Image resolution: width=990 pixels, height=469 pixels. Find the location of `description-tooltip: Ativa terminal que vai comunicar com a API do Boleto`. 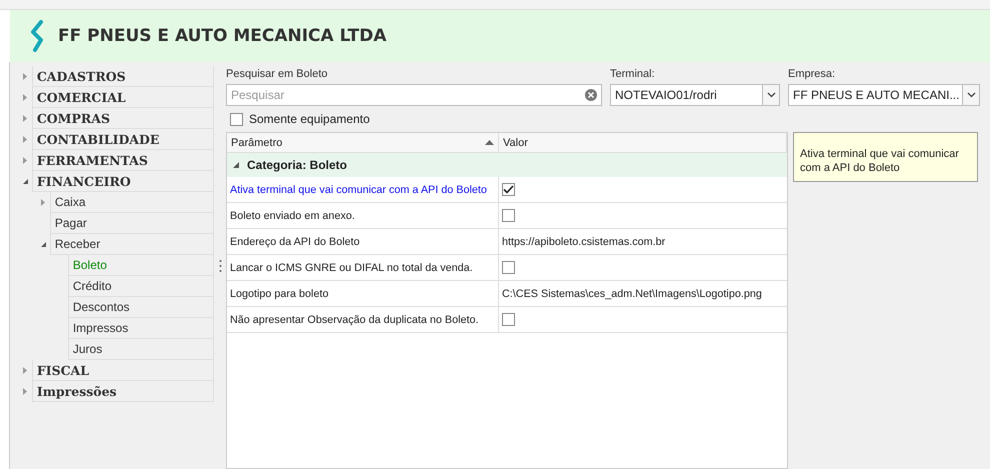

description-tooltip: Ativa terminal que vai comunicar com a API do Boleto is located at coordinates (885, 157).